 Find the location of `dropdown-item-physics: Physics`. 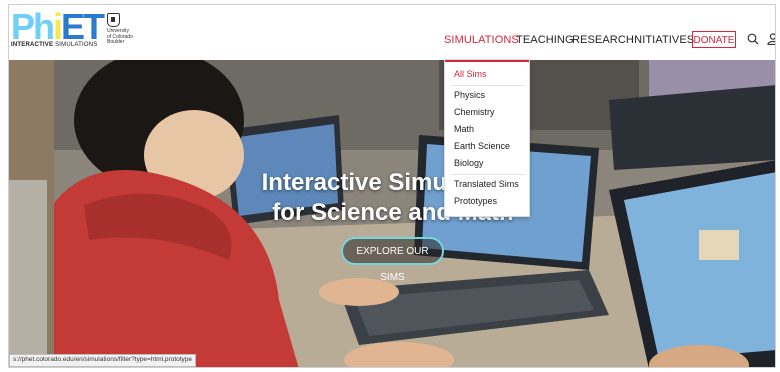

dropdown-item-physics: Physics is located at coordinates (469, 95).